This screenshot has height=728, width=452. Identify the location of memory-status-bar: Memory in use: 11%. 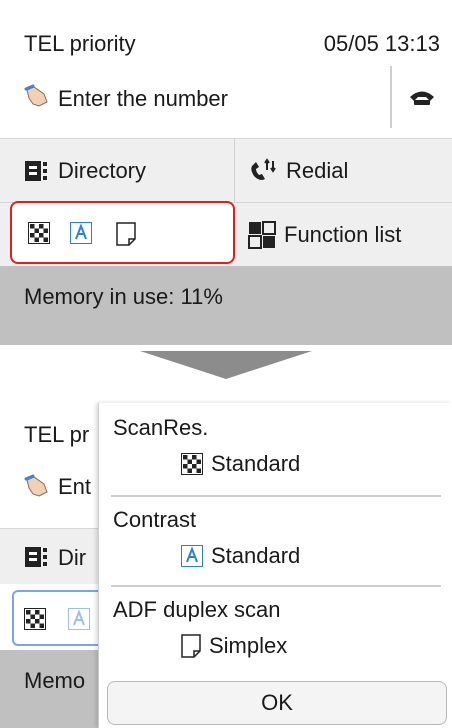
(226, 305).